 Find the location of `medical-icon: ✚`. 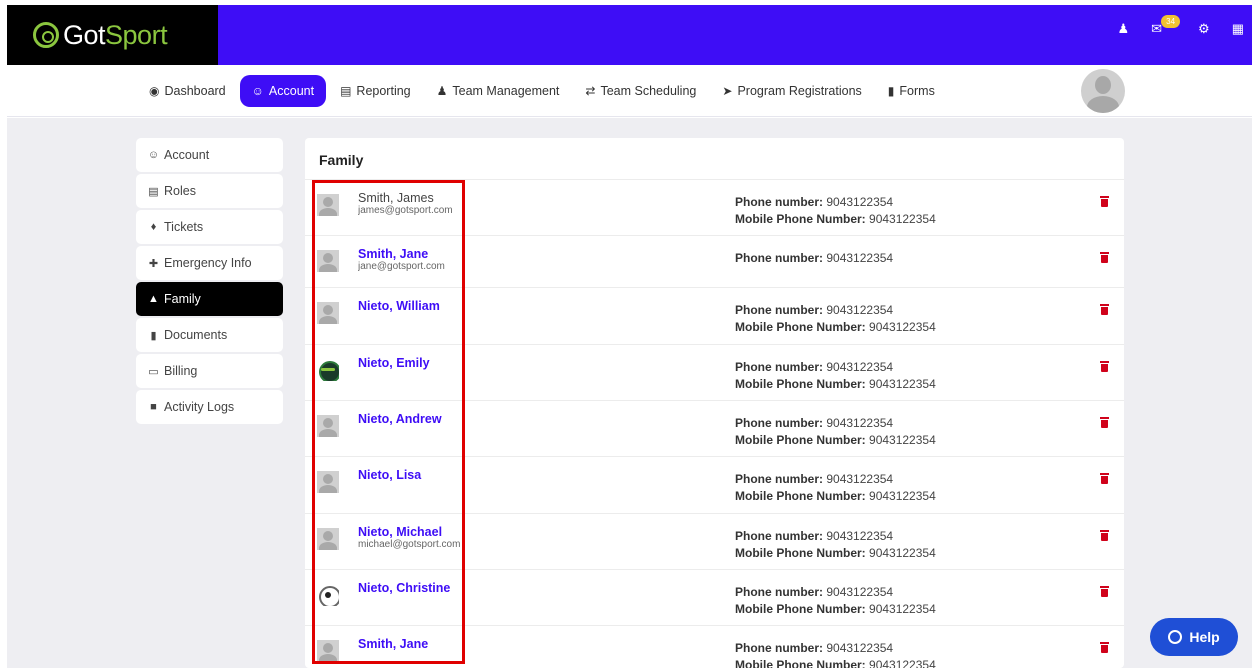

medical-icon: ✚ is located at coordinates (153, 263).